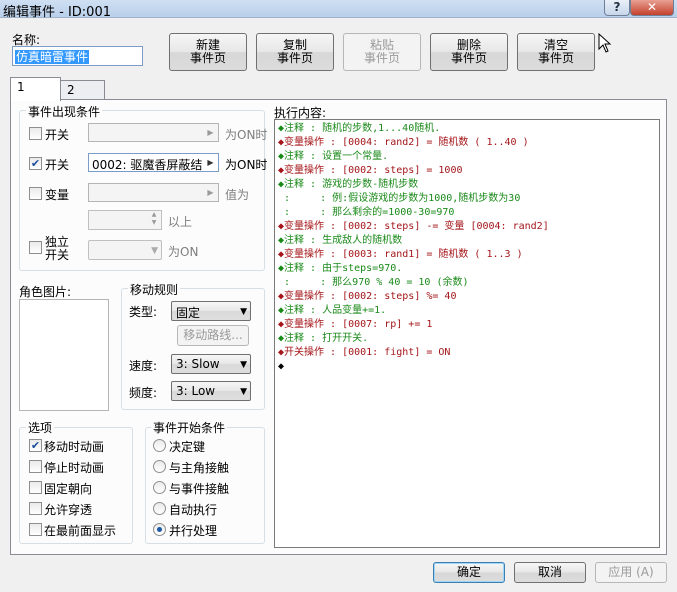 This screenshot has height=592, width=677. I want to click on cancel-button: 取消, so click(550, 572).